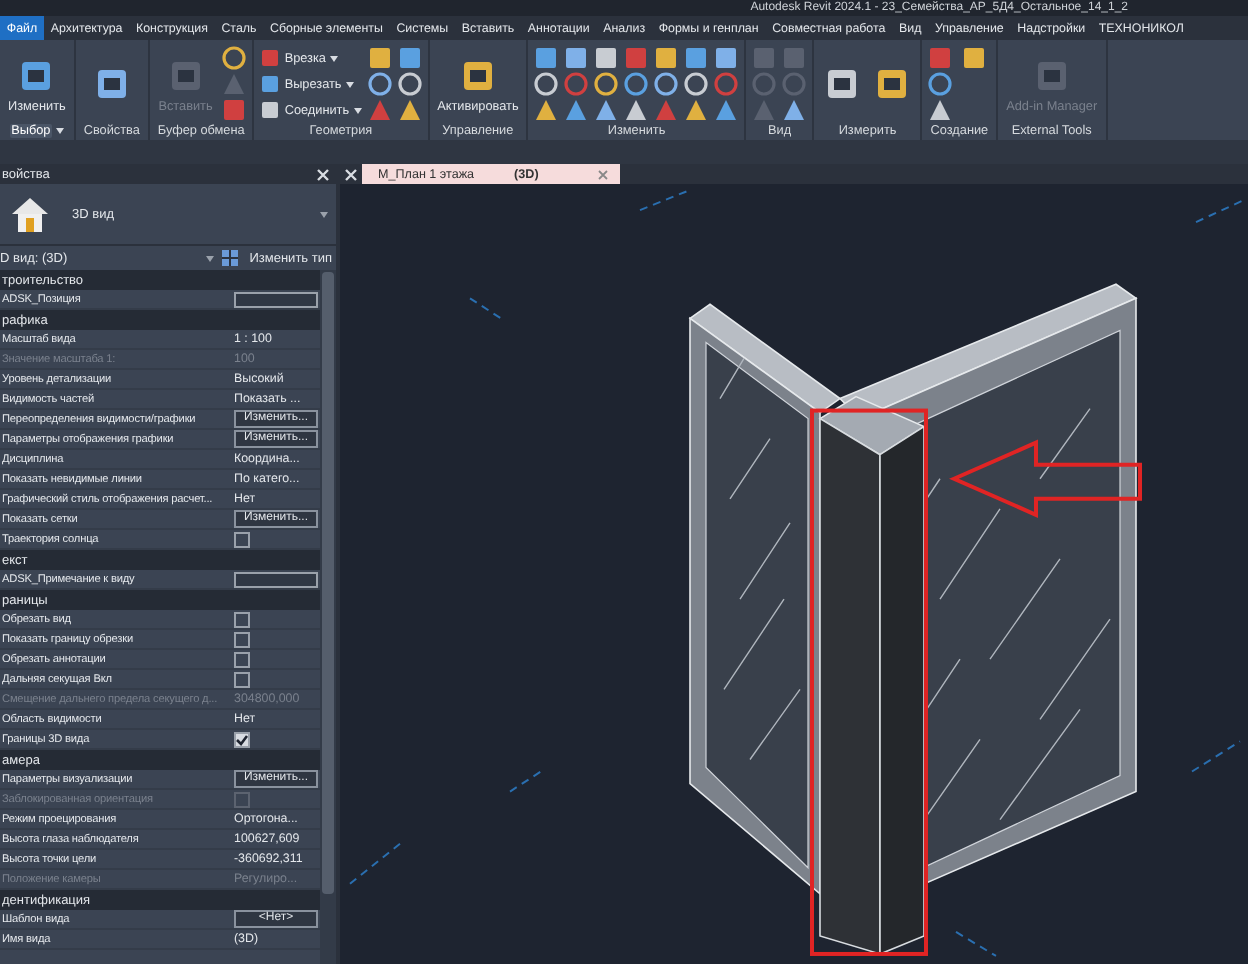 This screenshot has width=1248, height=964. I want to click on scrollbar, so click(328, 617).